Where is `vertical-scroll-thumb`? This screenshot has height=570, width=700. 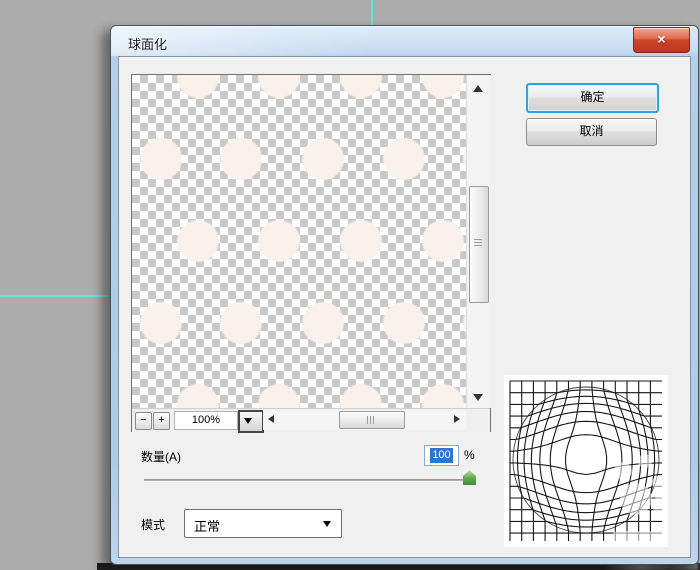
vertical-scroll-thumb is located at coordinates (479, 244).